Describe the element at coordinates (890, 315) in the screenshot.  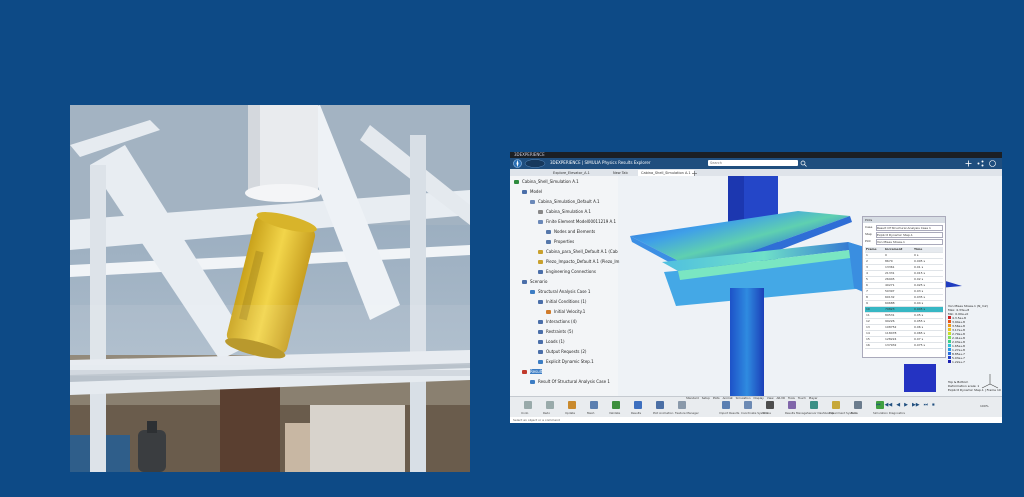
I see `table-cell: 89531` at that location.